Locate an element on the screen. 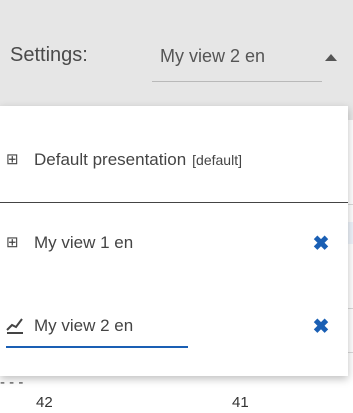 The width and height of the screenshot is (353, 413). default-tag: [default] is located at coordinates (217, 160).